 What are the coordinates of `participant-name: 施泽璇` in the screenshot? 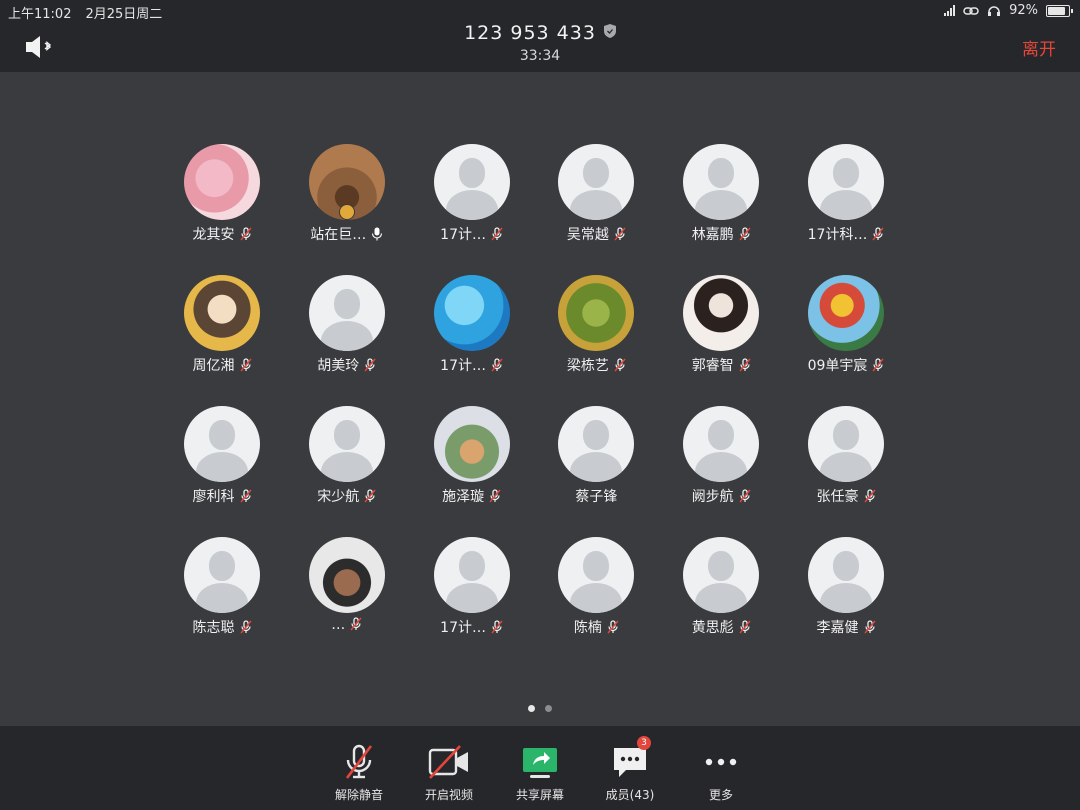 It's located at (472, 496).